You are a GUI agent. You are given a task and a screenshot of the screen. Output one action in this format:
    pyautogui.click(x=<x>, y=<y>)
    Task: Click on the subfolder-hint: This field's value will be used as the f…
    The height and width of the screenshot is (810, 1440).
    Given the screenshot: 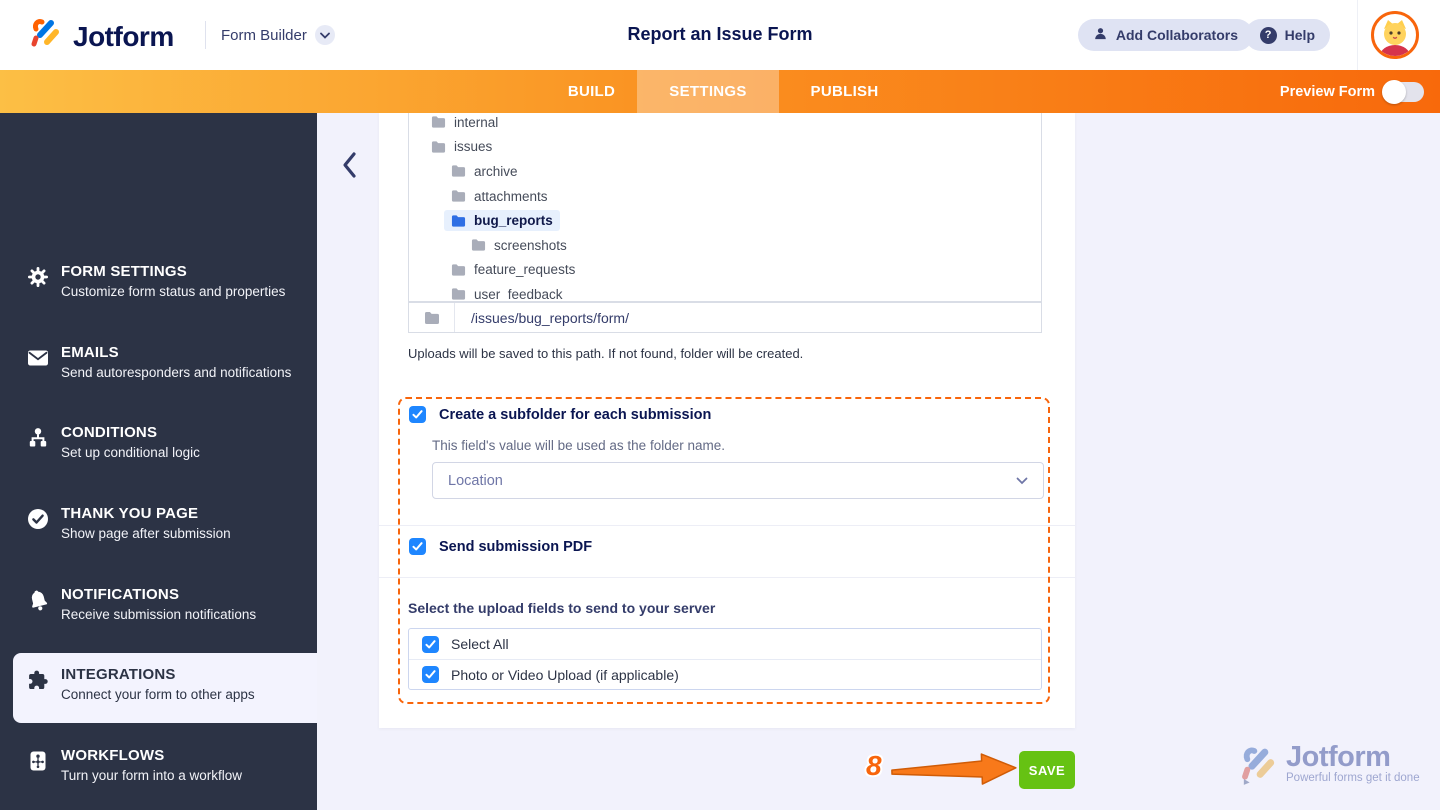 What is the action you would take?
    pyautogui.click(x=578, y=445)
    